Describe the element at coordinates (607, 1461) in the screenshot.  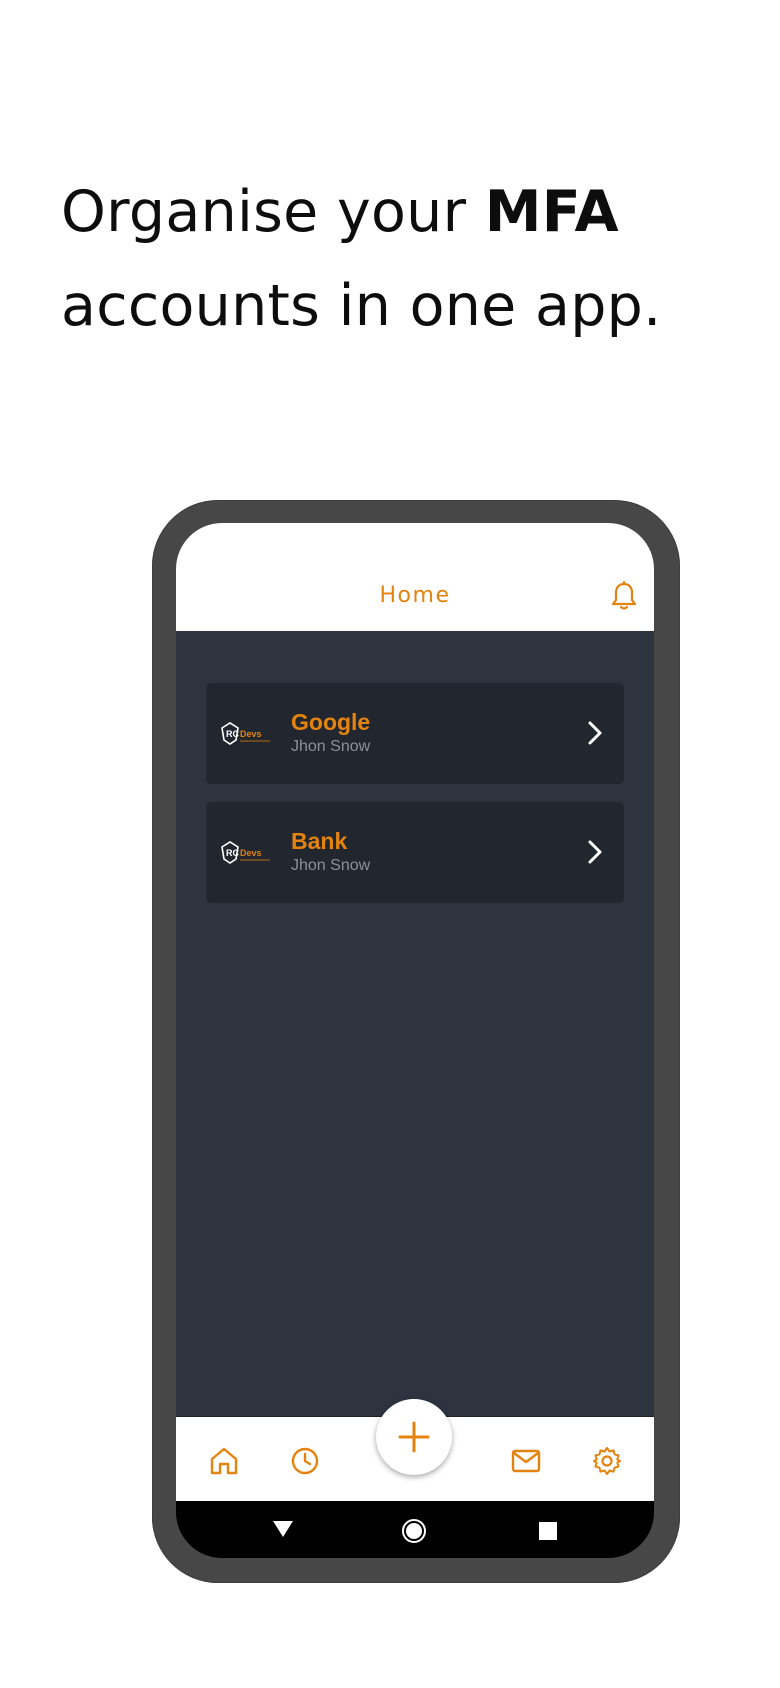
I see `gear-icon` at that location.